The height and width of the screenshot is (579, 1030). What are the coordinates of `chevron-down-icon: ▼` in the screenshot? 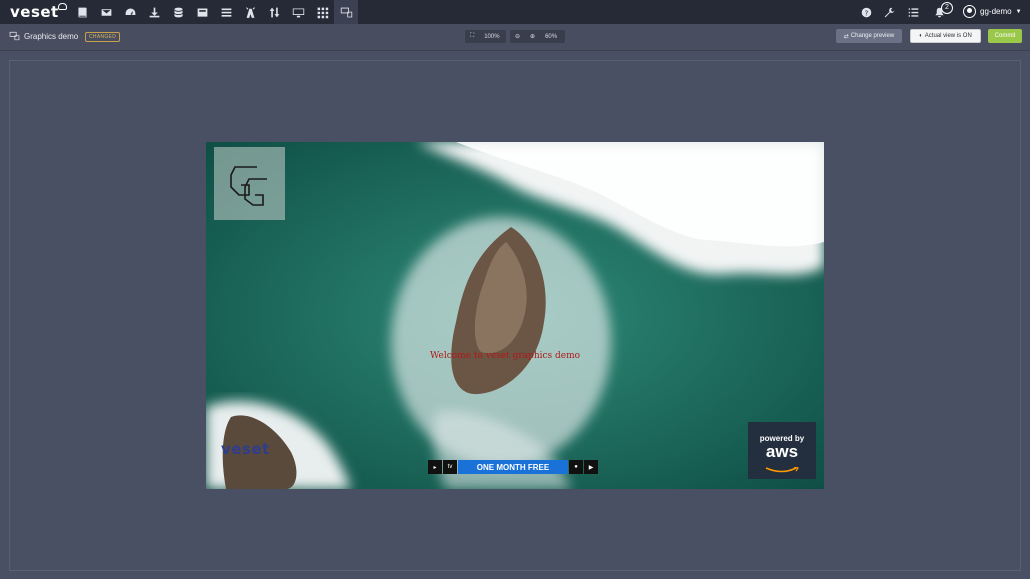 It's located at (1018, 11).